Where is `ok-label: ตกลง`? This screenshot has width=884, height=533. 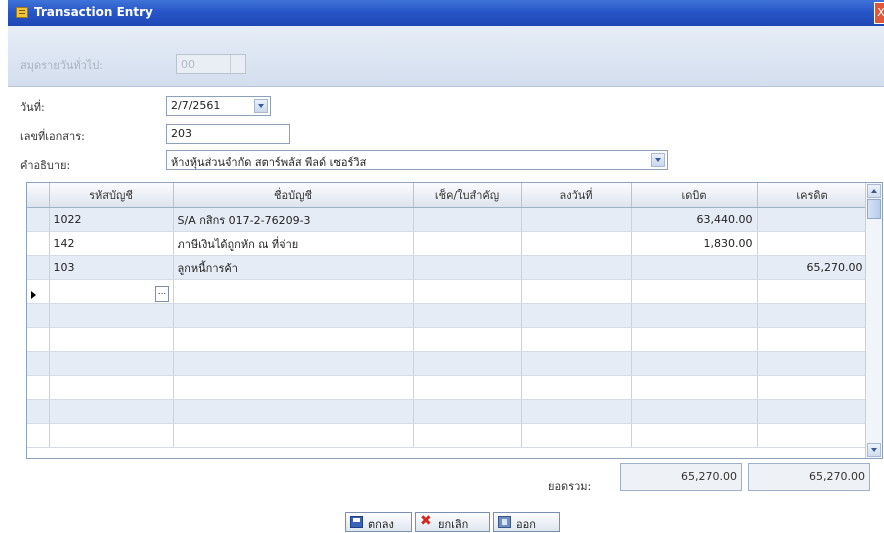 ok-label: ตกลง is located at coordinates (381, 524).